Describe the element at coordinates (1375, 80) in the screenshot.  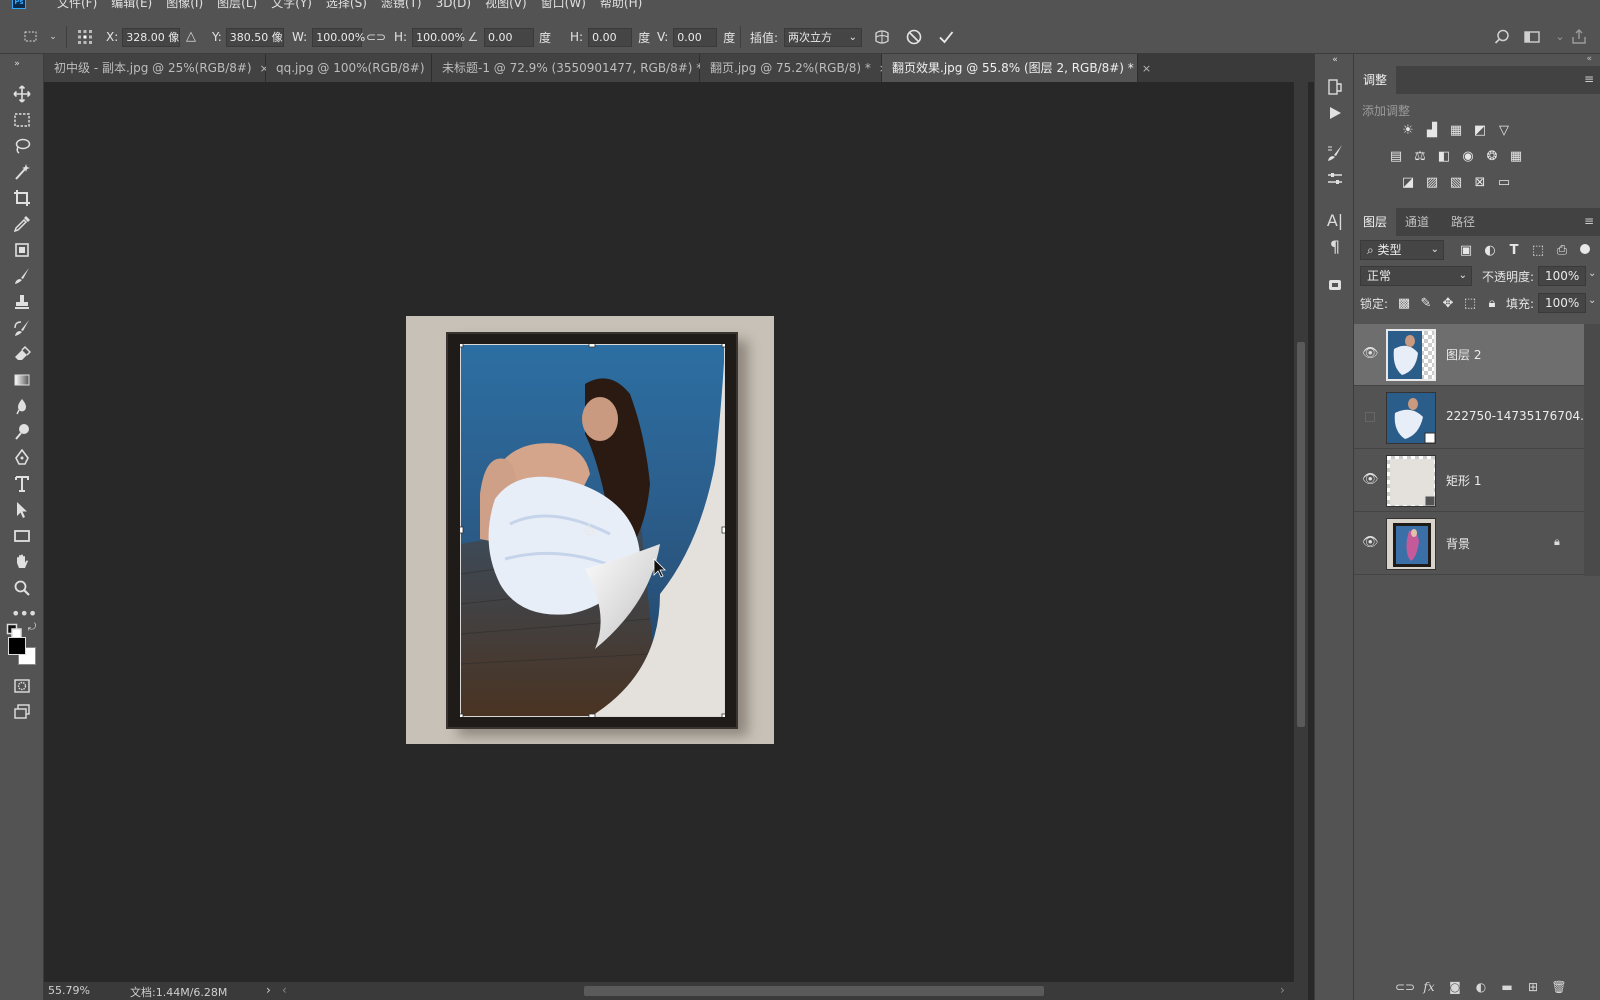
I see `tab-adjustments: 调整` at that location.